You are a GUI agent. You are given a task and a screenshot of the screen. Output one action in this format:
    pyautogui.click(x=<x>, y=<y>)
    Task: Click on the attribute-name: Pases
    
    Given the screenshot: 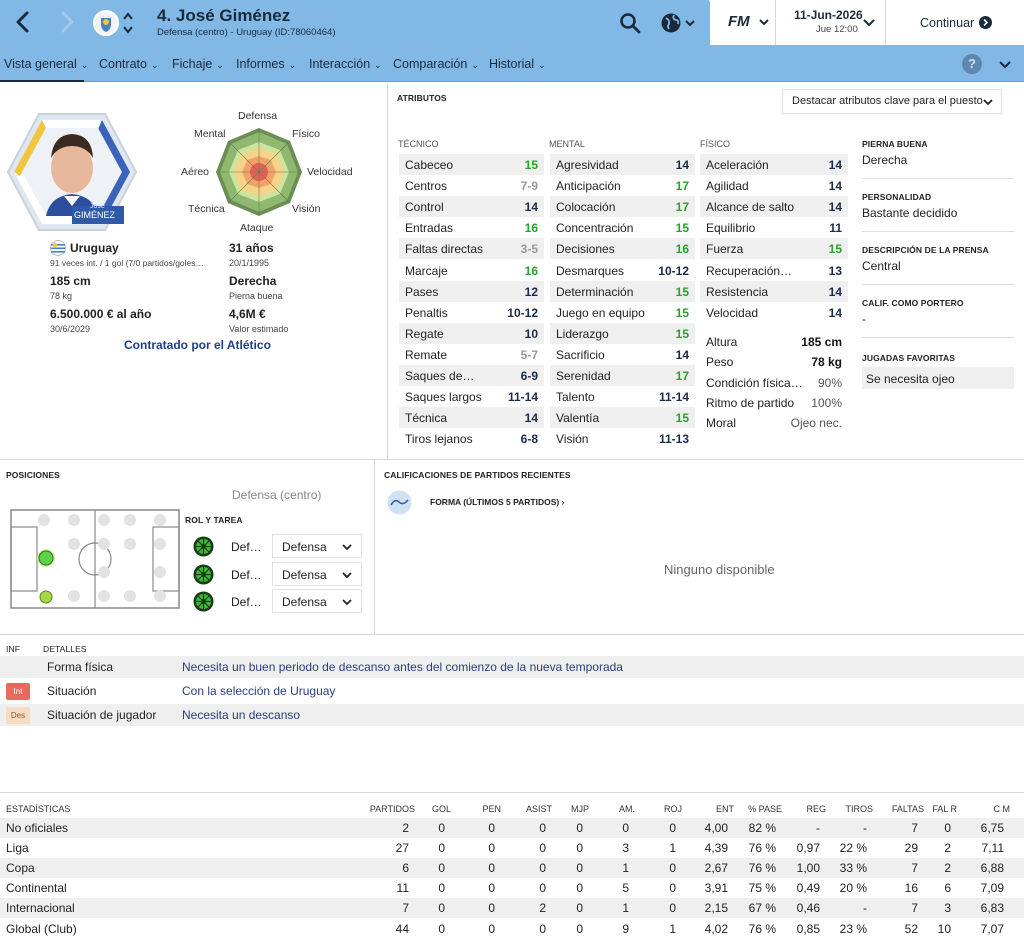 What is the action you would take?
    pyautogui.click(x=422, y=291)
    